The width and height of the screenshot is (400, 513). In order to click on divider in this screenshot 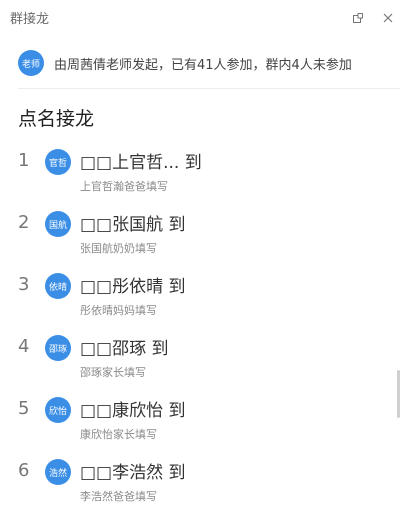, I will do `click(209, 88)`.